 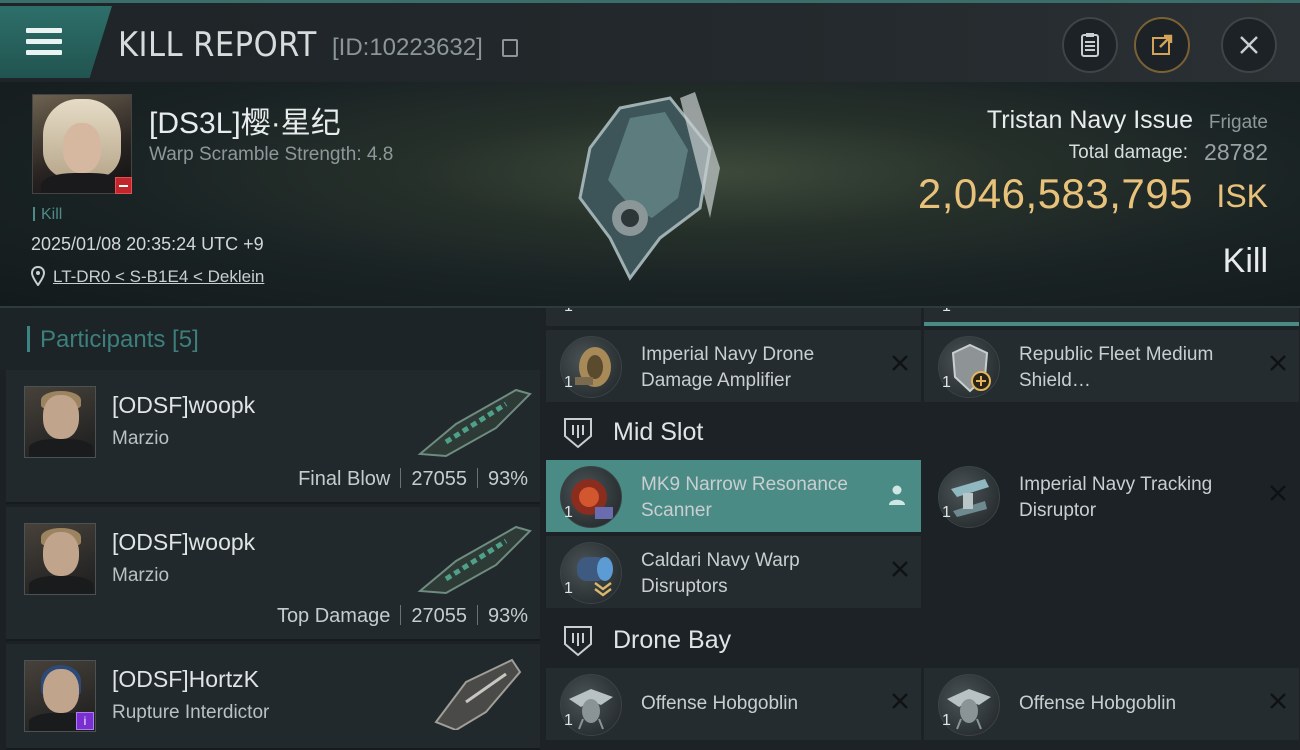 What do you see at coordinates (478, 694) in the screenshot?
I see `rupture-ship-icon` at bounding box center [478, 694].